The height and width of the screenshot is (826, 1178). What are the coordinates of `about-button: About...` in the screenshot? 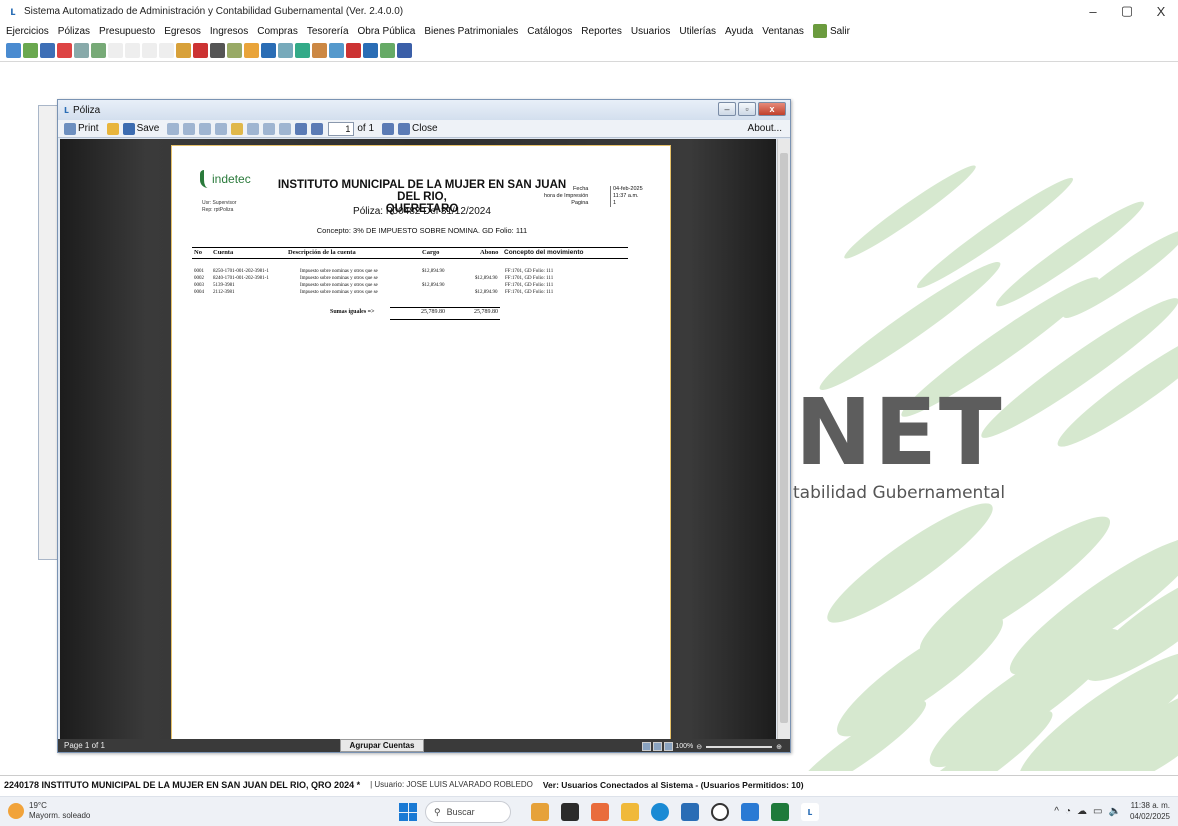 It's located at (765, 128).